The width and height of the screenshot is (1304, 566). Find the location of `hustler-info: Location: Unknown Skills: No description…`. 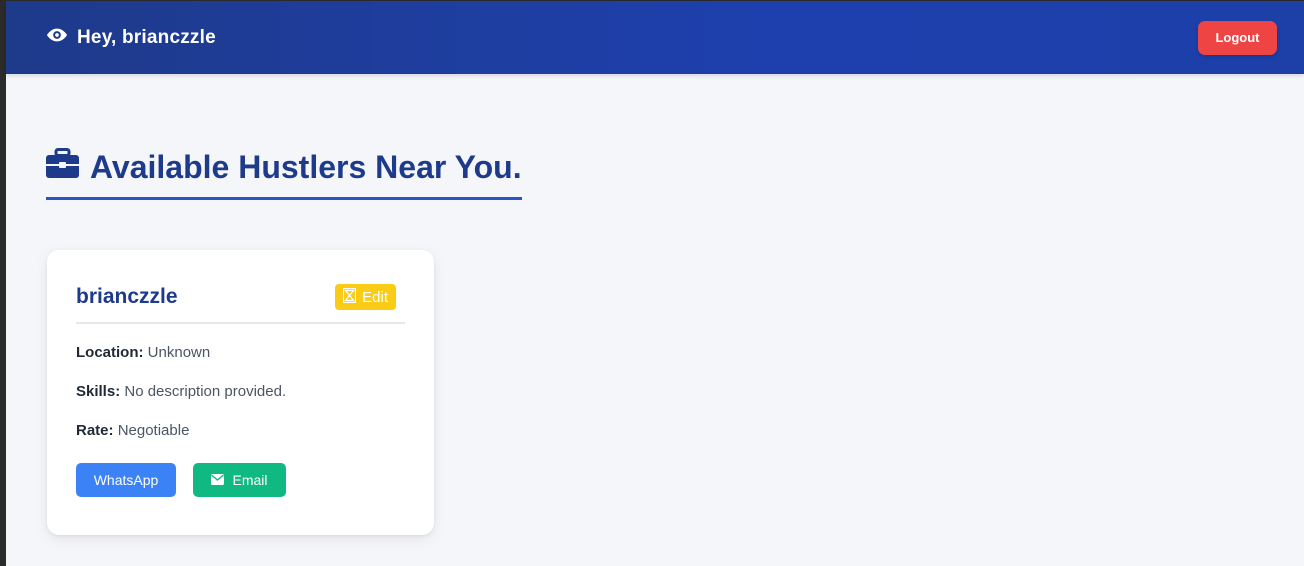

hustler-info: Location: Unknown Skills: No description… is located at coordinates (240, 391).